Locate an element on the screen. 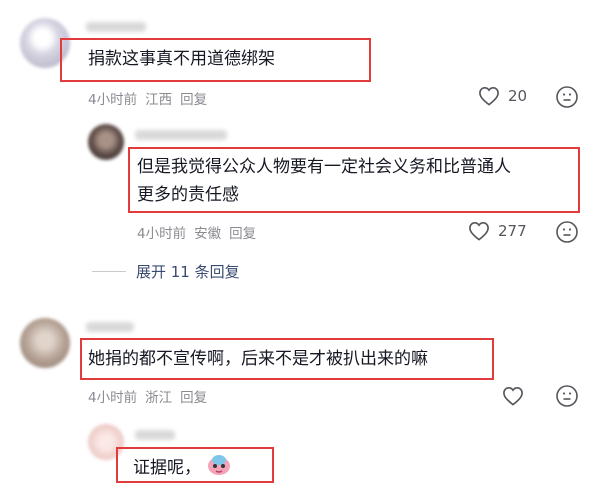  comment-text: 证据呢， is located at coordinates (183, 468).